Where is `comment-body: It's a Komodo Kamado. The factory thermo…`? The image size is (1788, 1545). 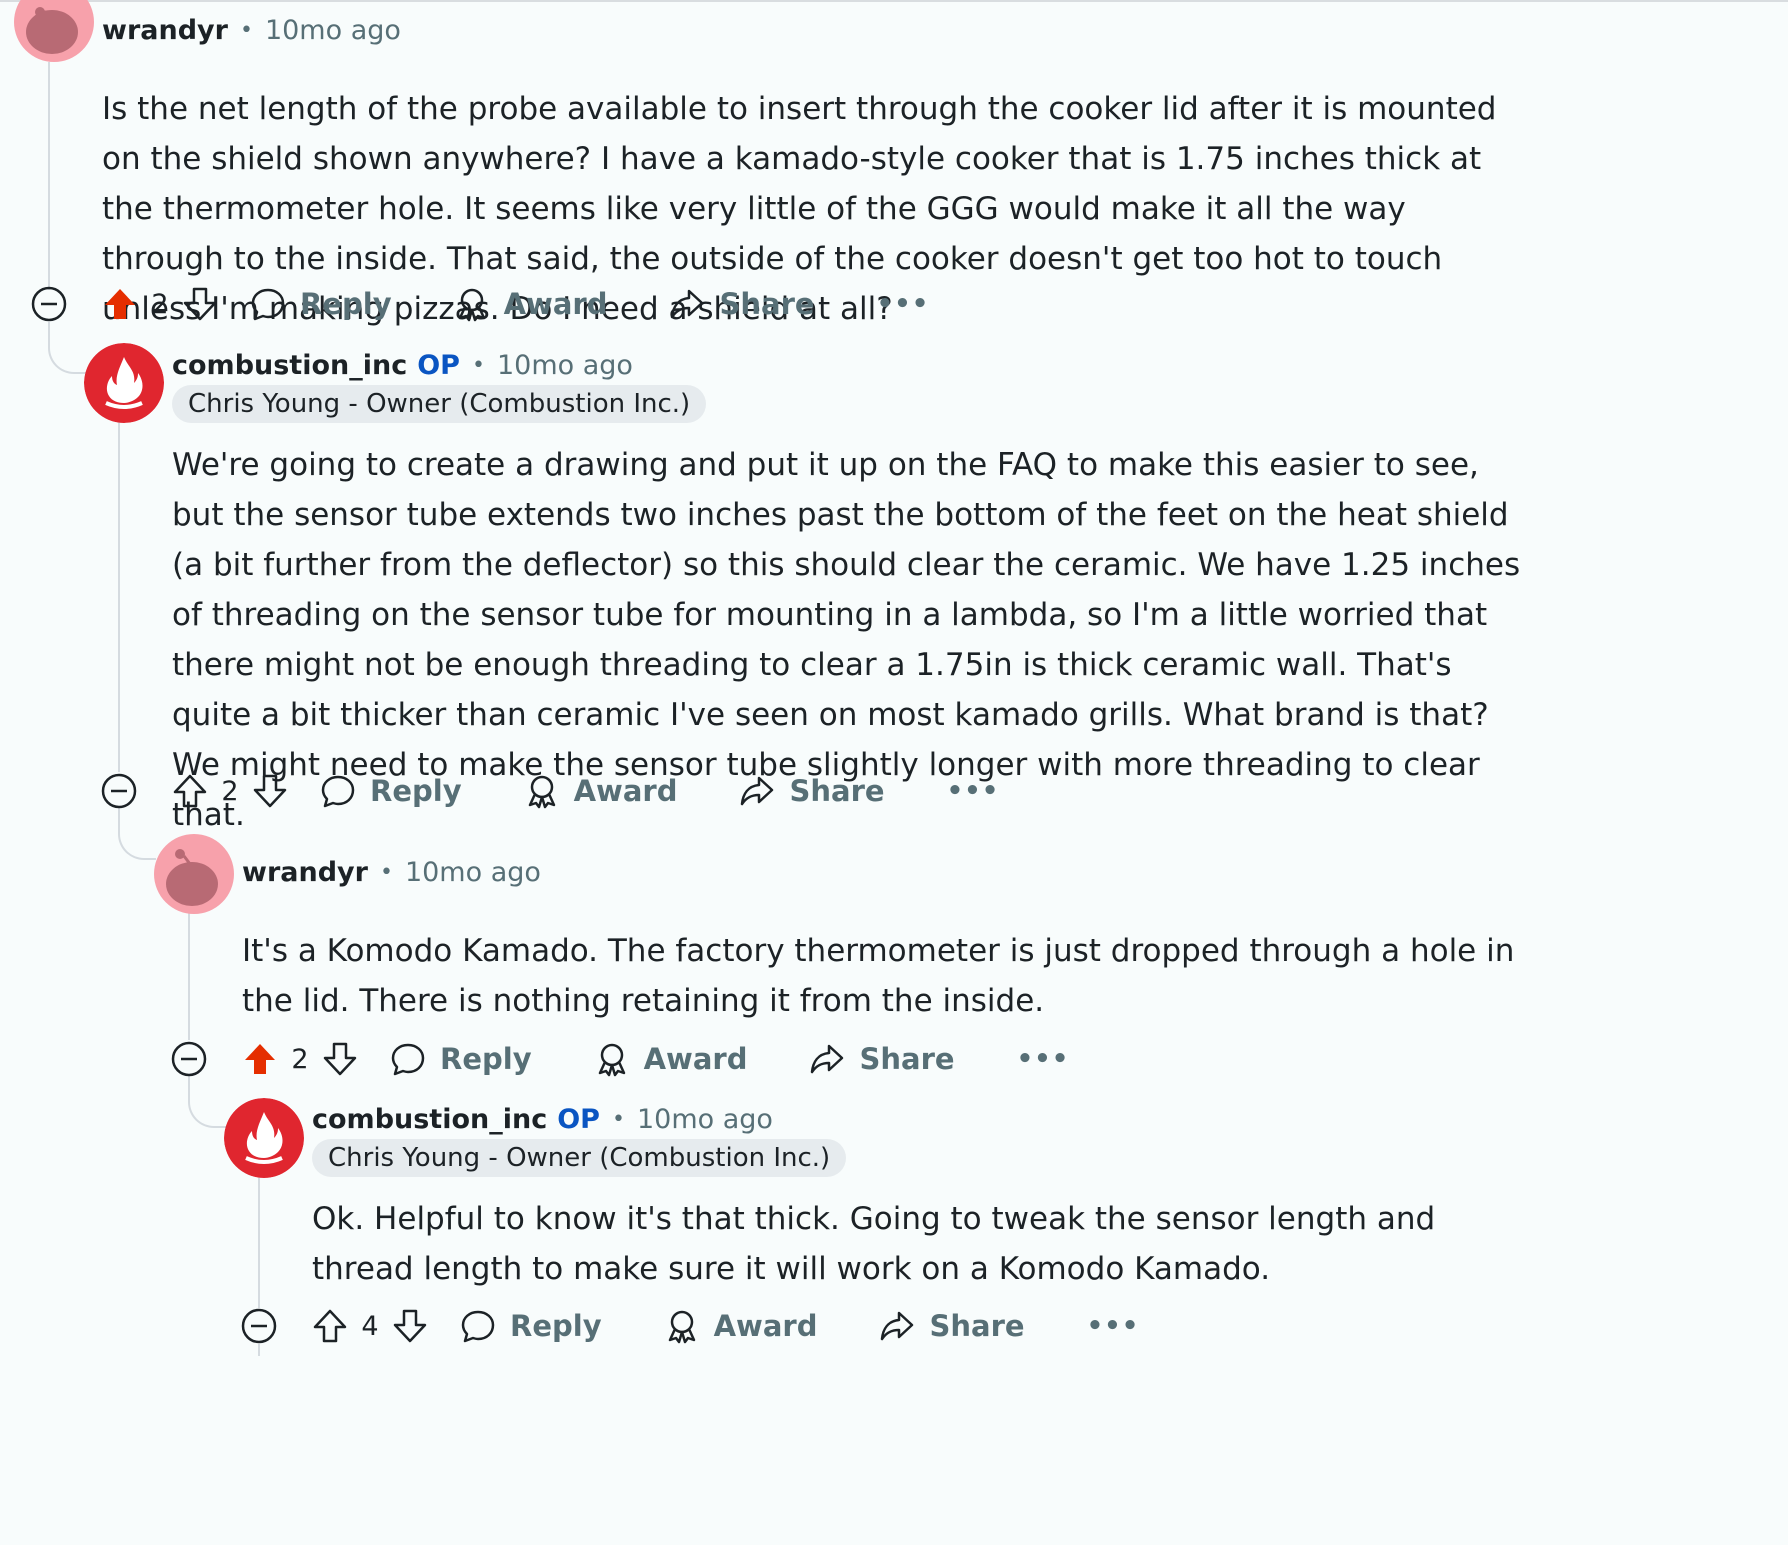 comment-body: It's a Komodo Kamado. The factory thermo… is located at coordinates (878, 976).